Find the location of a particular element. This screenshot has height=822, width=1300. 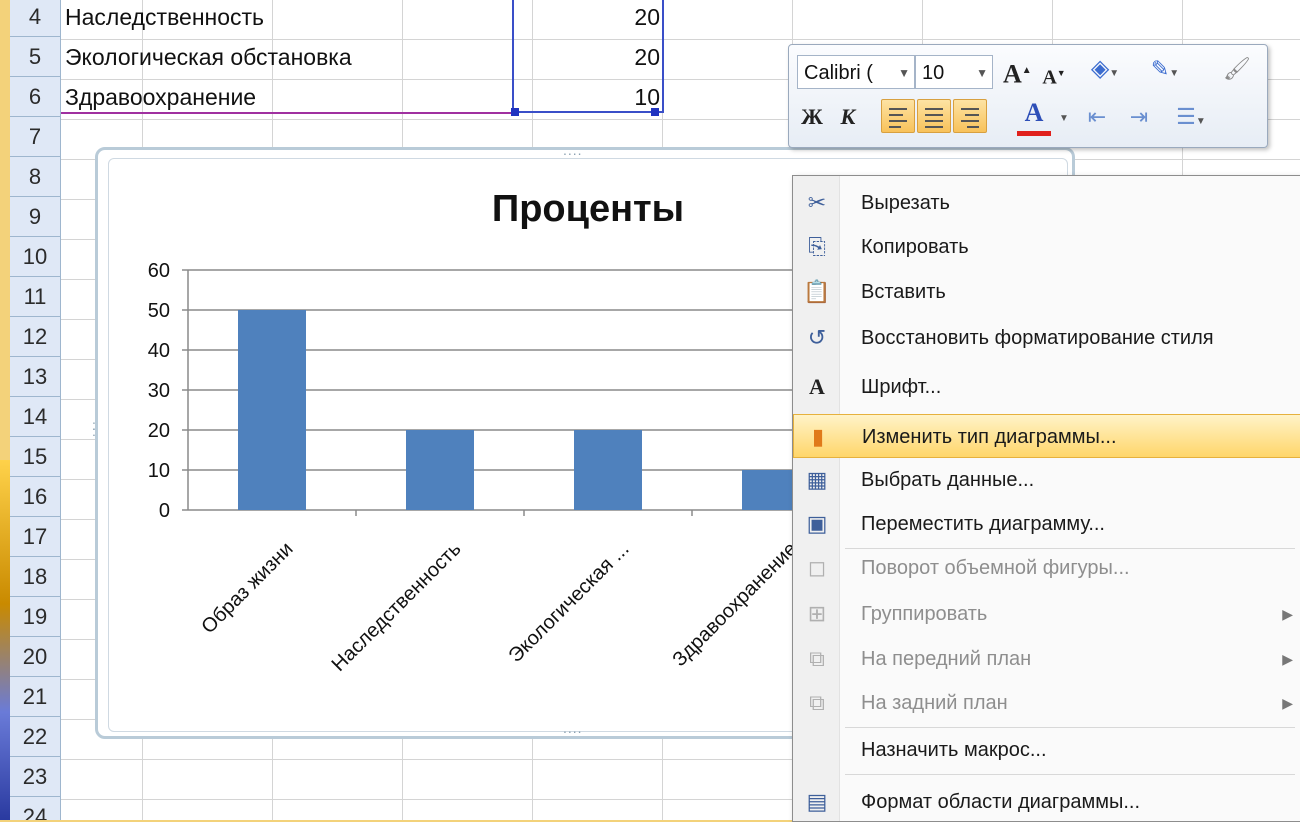

x-tick-label: Наследственность is located at coordinates (397, 607).